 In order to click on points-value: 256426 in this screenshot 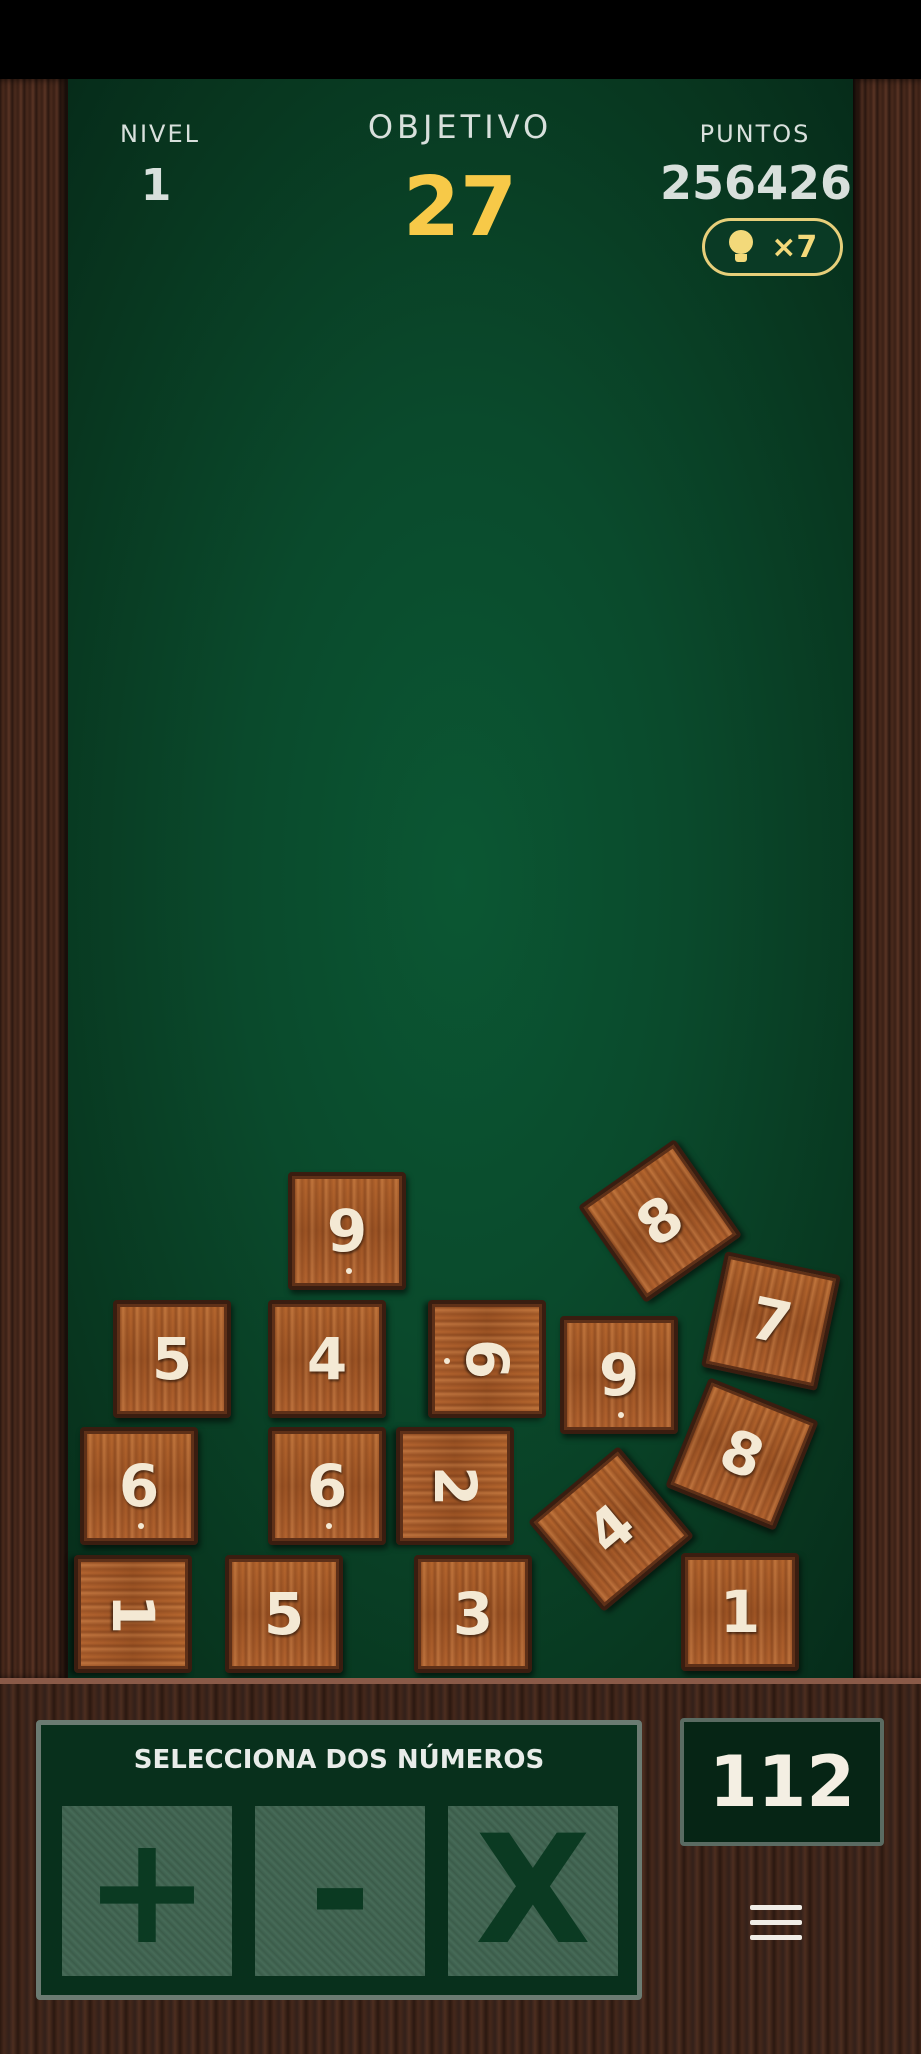, I will do `click(756, 183)`.